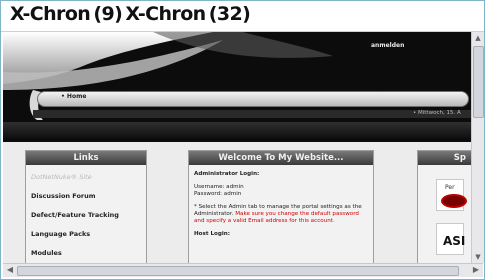  I want to click on password-line: Password: admin, so click(218, 194).